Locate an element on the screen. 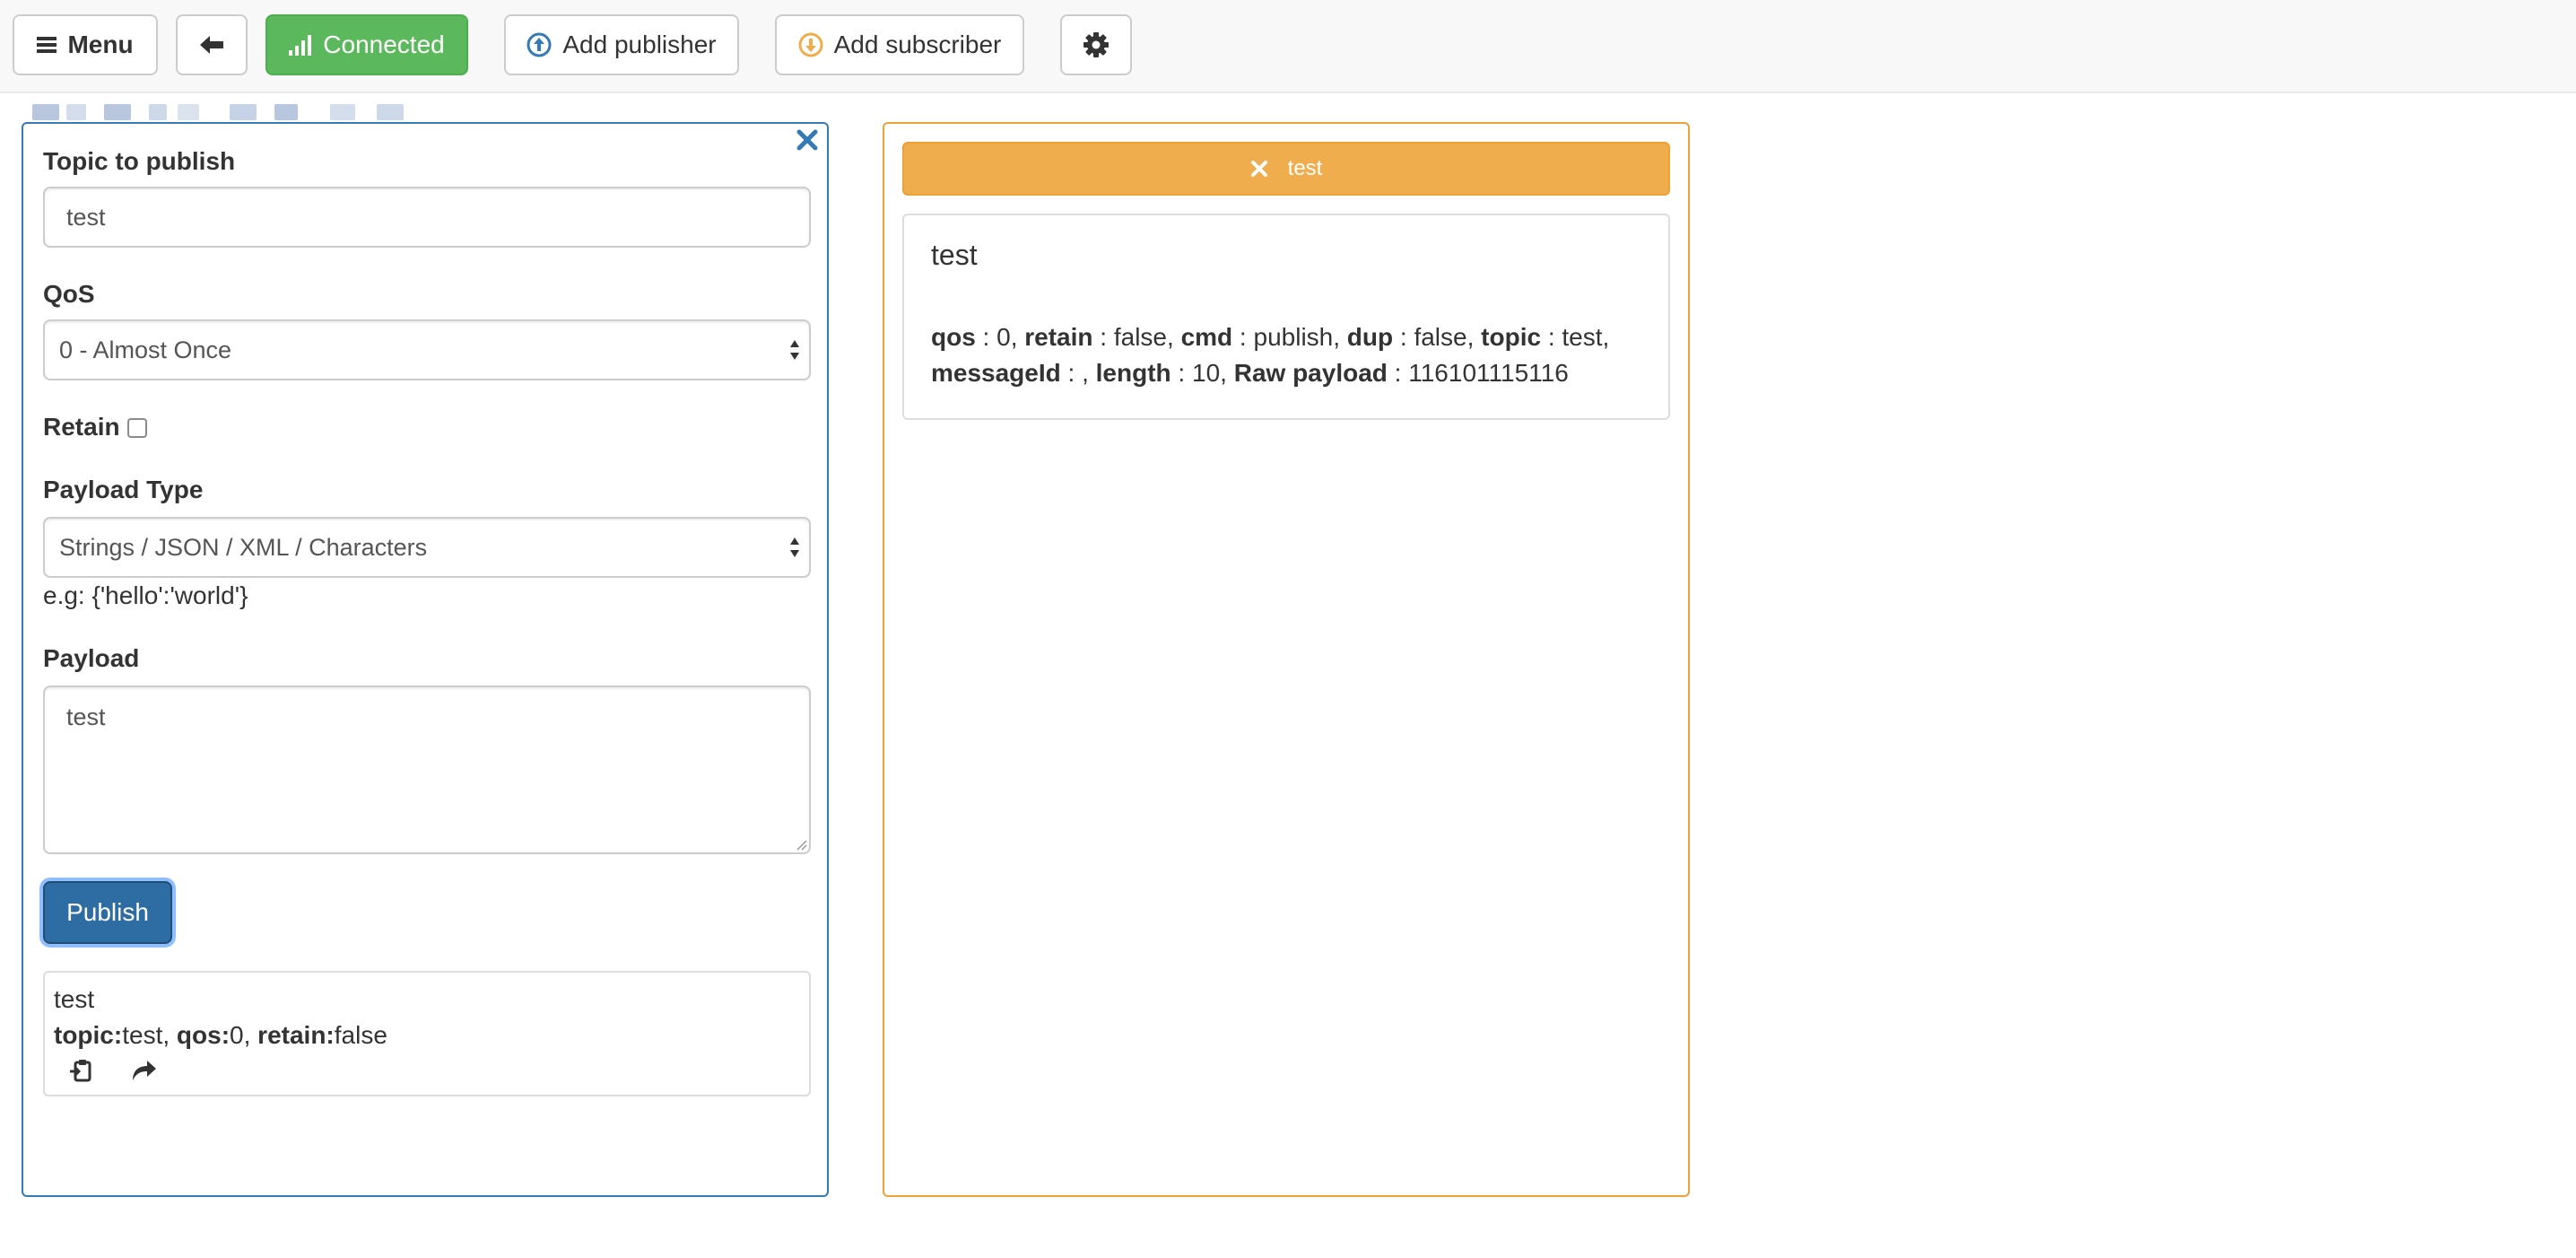  gear-icon is located at coordinates (1096, 44).